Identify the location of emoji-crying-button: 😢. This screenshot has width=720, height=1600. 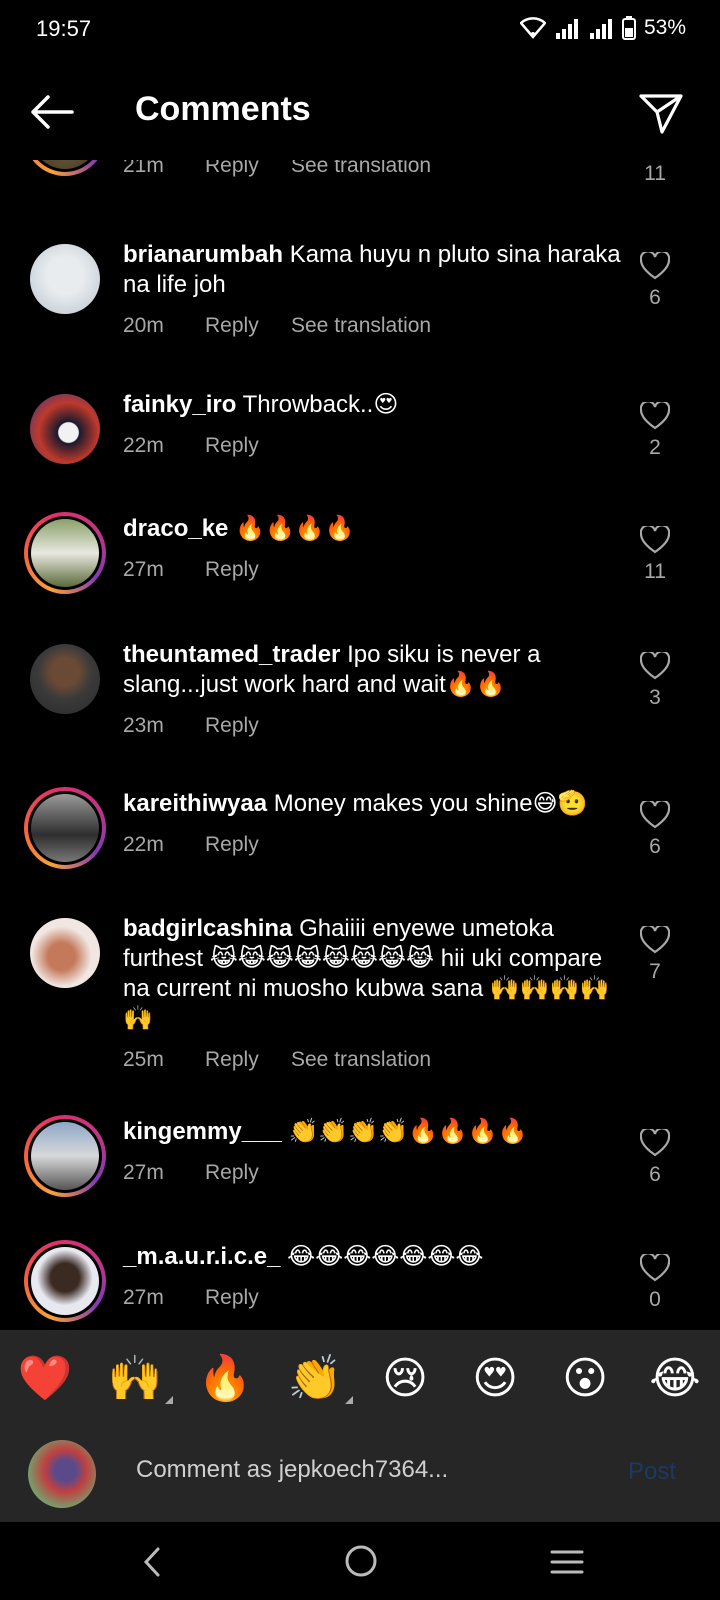
(405, 1378).